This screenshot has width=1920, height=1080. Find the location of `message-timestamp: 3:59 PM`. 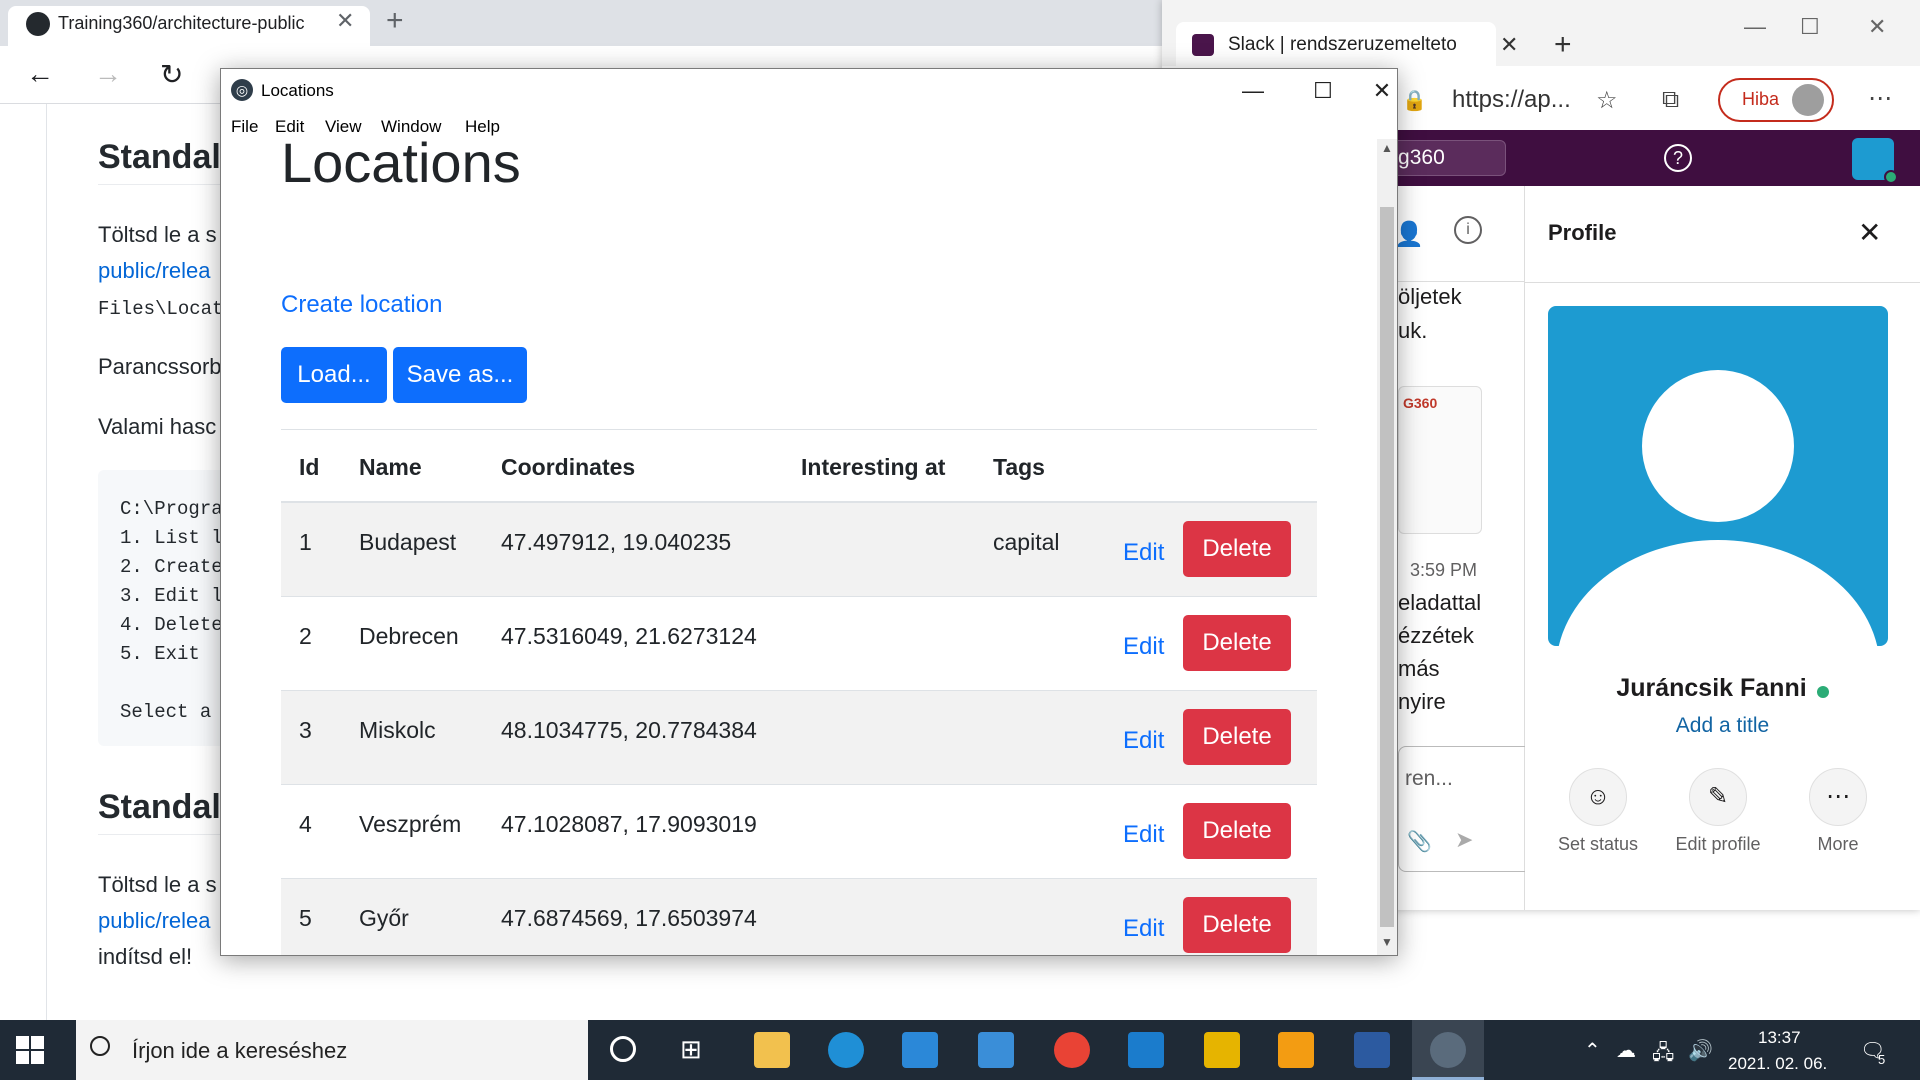

message-timestamp: 3:59 PM is located at coordinates (1444, 570).